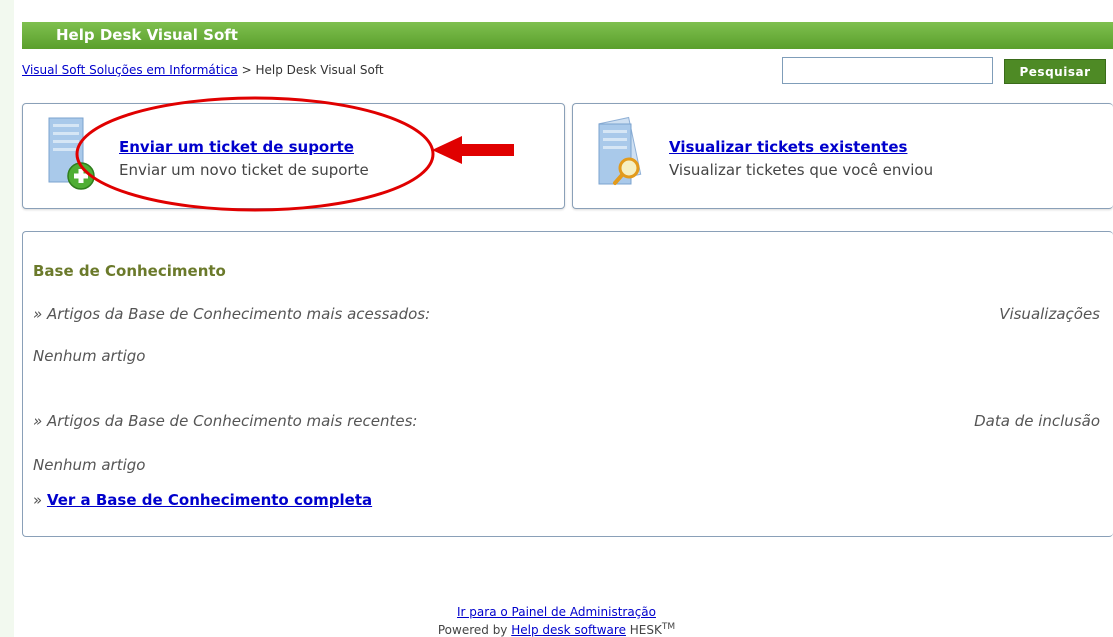  Describe the element at coordinates (1055, 71) in the screenshot. I see `search-button: Pesquisar` at that location.